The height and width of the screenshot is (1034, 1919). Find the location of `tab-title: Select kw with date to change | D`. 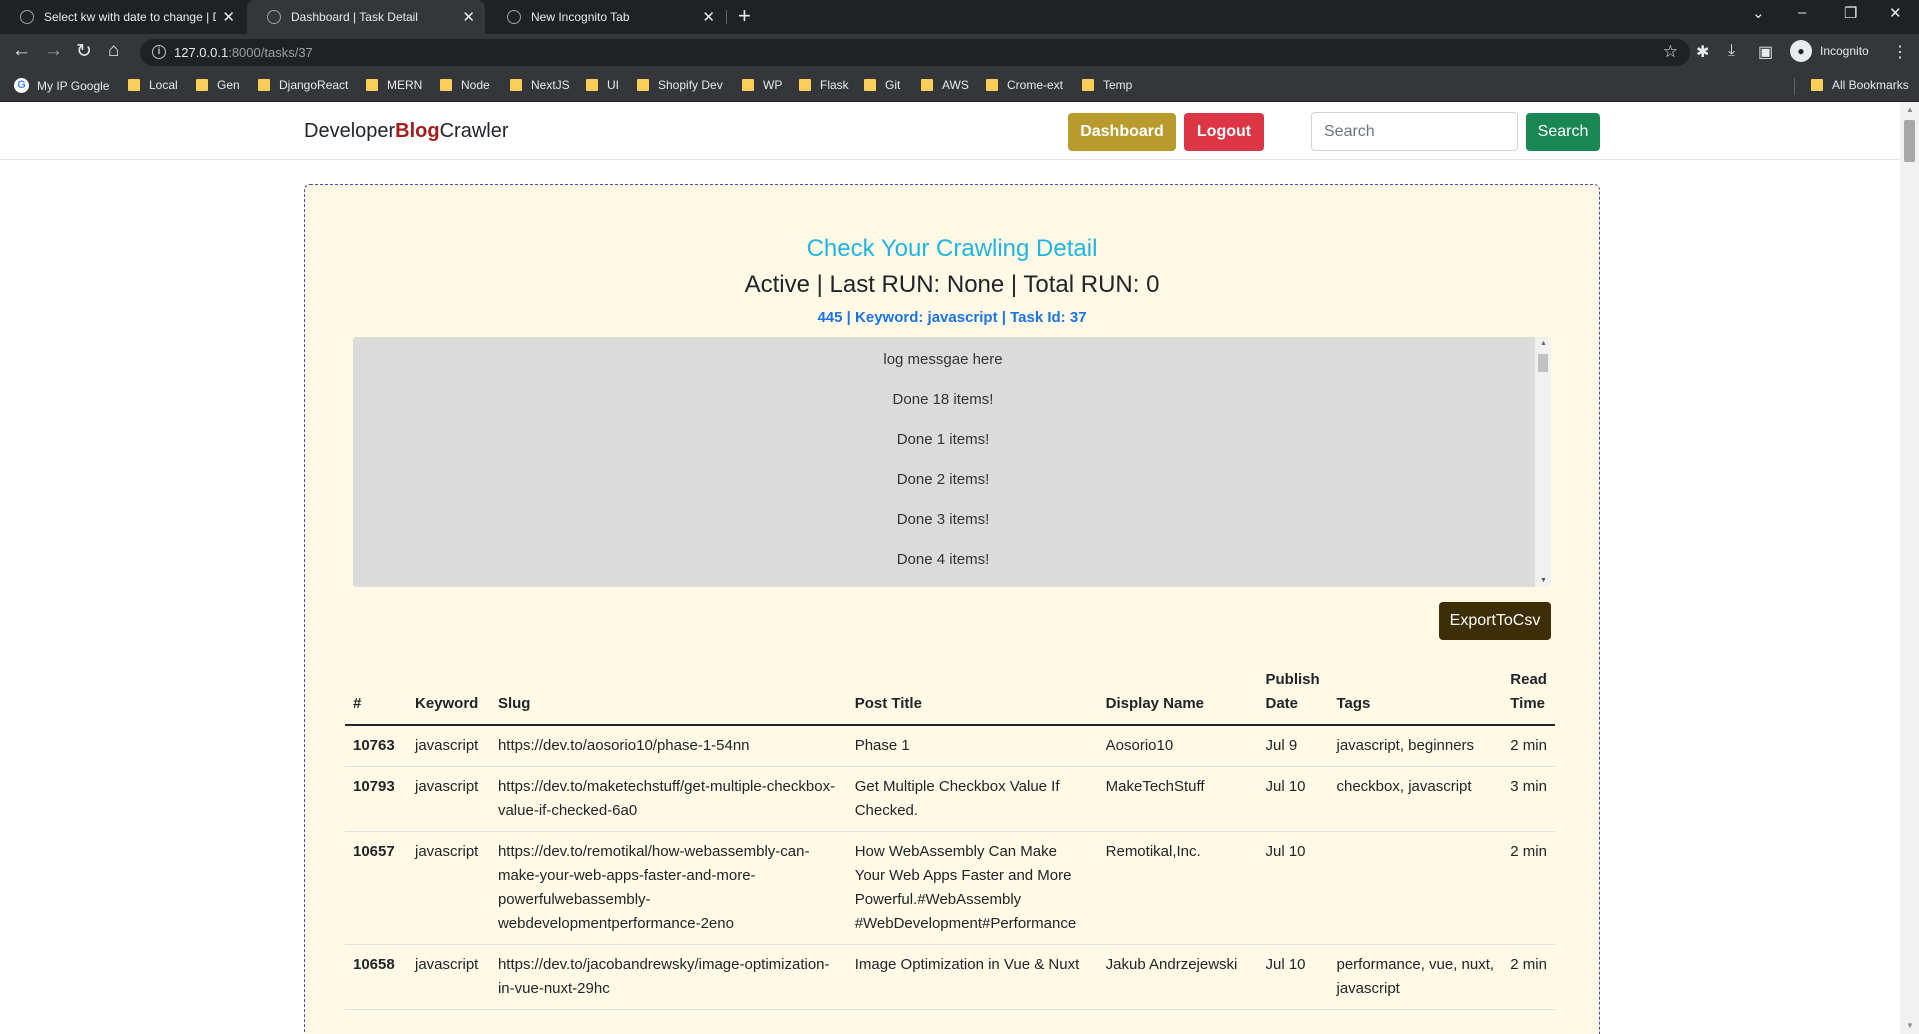

tab-title: Select kw with date to change | D is located at coordinates (130, 17).